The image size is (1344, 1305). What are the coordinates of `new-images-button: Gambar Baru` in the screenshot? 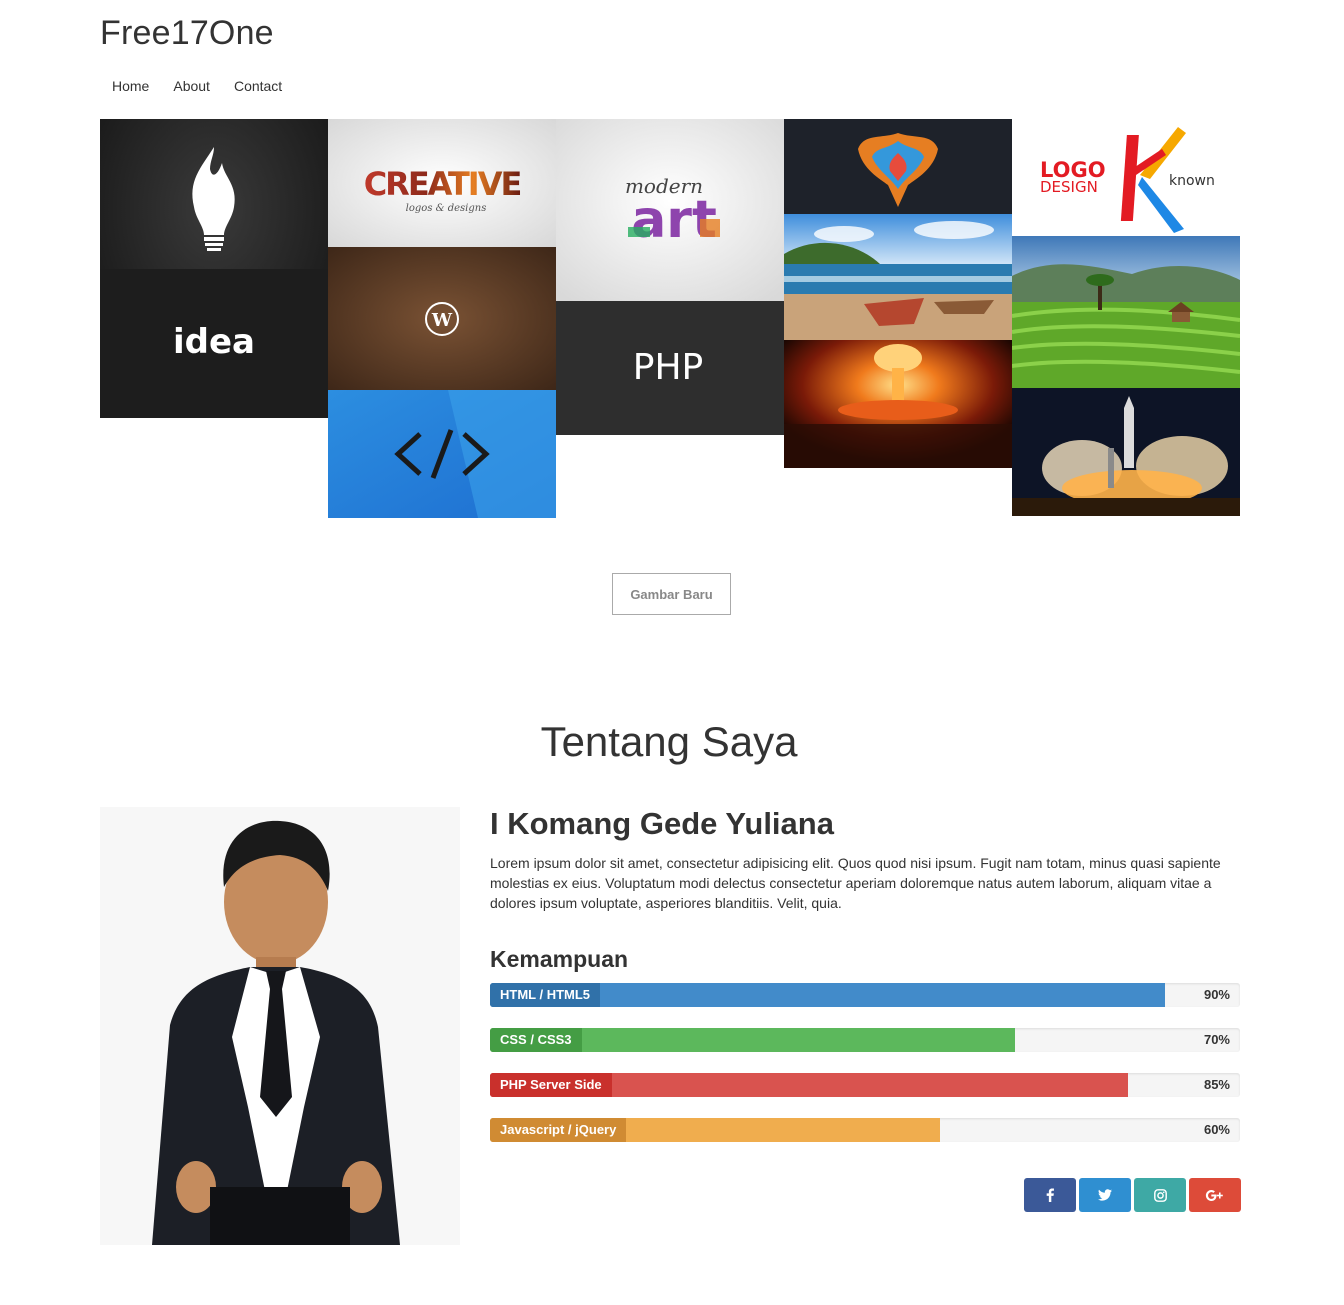 It's located at (671, 594).